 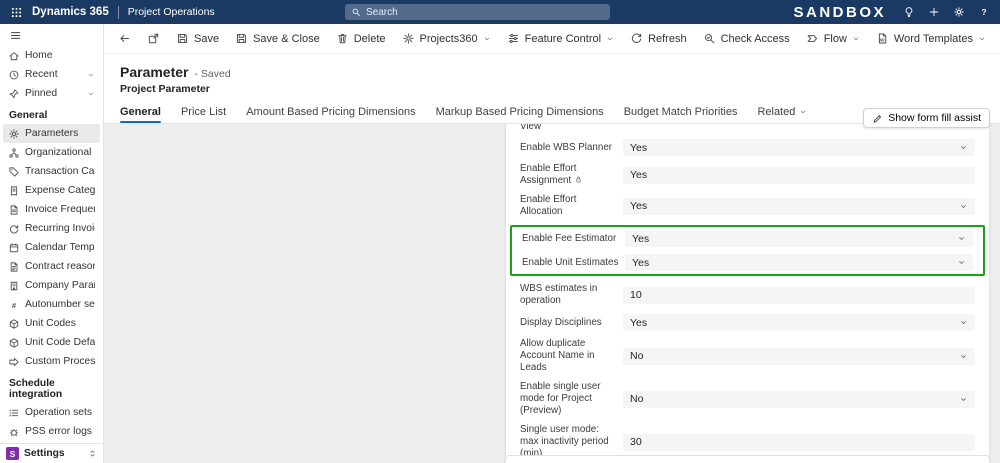 What do you see at coordinates (14, 267) in the screenshot?
I see `contract-icon` at bounding box center [14, 267].